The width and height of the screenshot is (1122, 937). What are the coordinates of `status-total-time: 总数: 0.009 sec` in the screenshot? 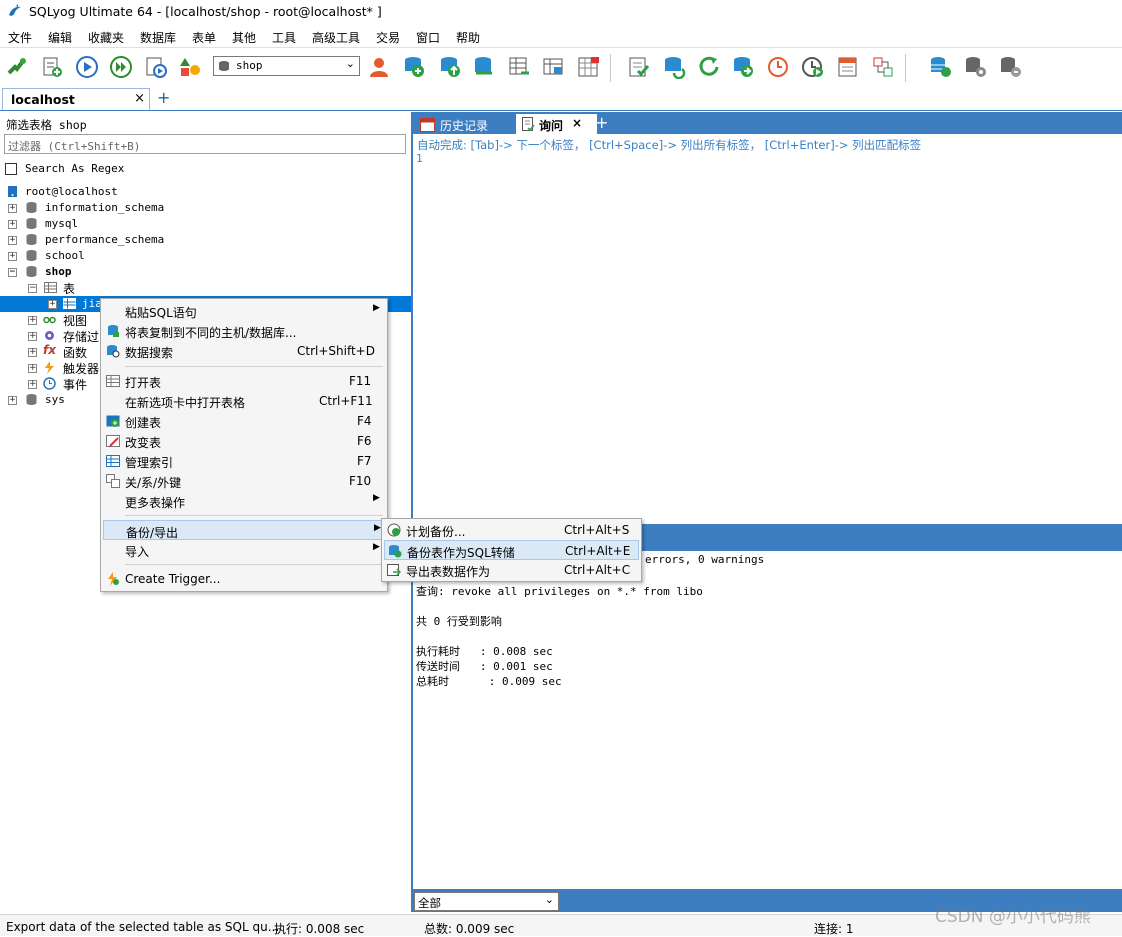 It's located at (469, 929).